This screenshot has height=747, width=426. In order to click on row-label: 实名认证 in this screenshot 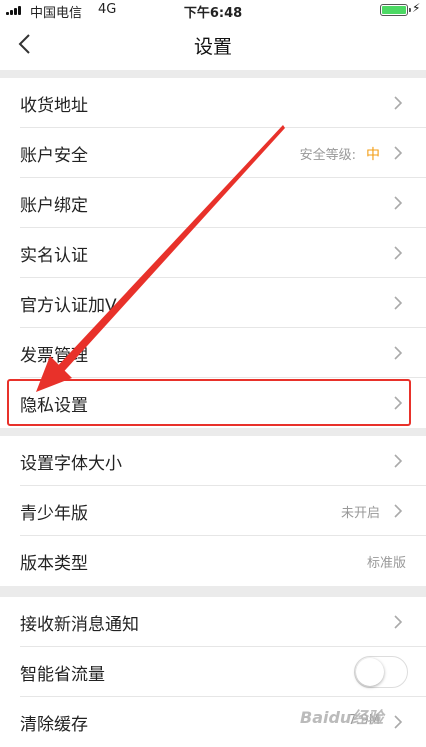, I will do `click(54, 256)`.